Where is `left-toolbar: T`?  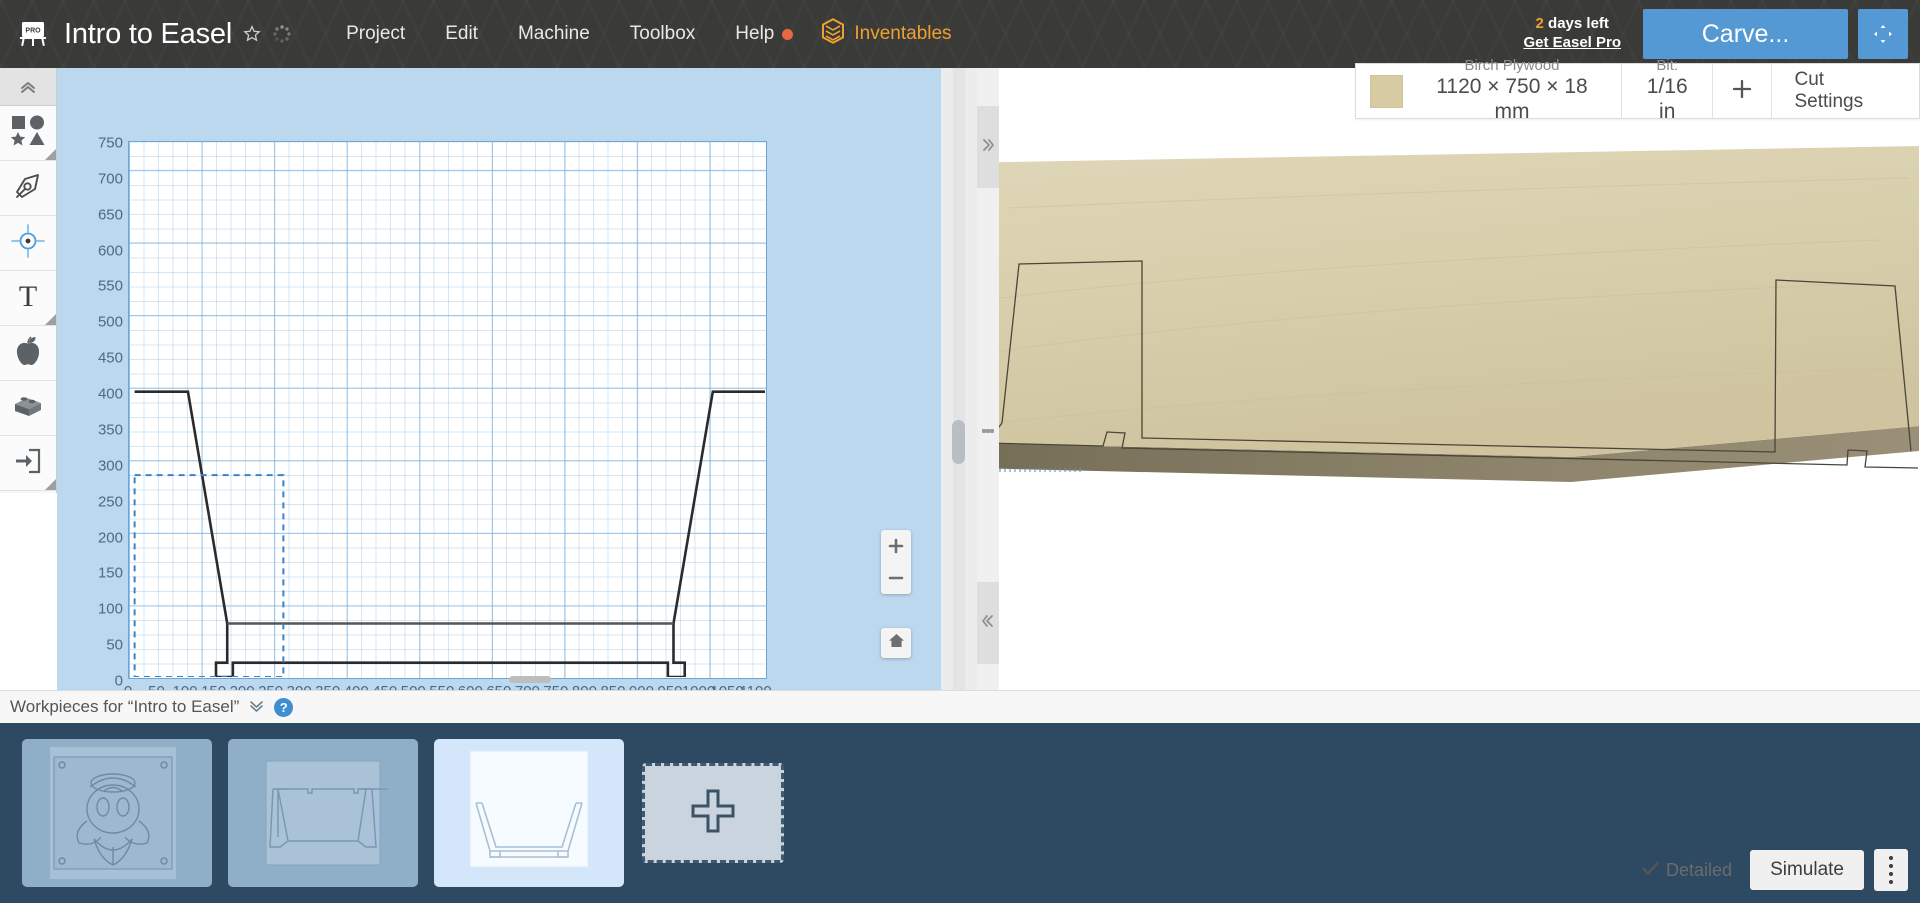
left-toolbar: T is located at coordinates (28, 280).